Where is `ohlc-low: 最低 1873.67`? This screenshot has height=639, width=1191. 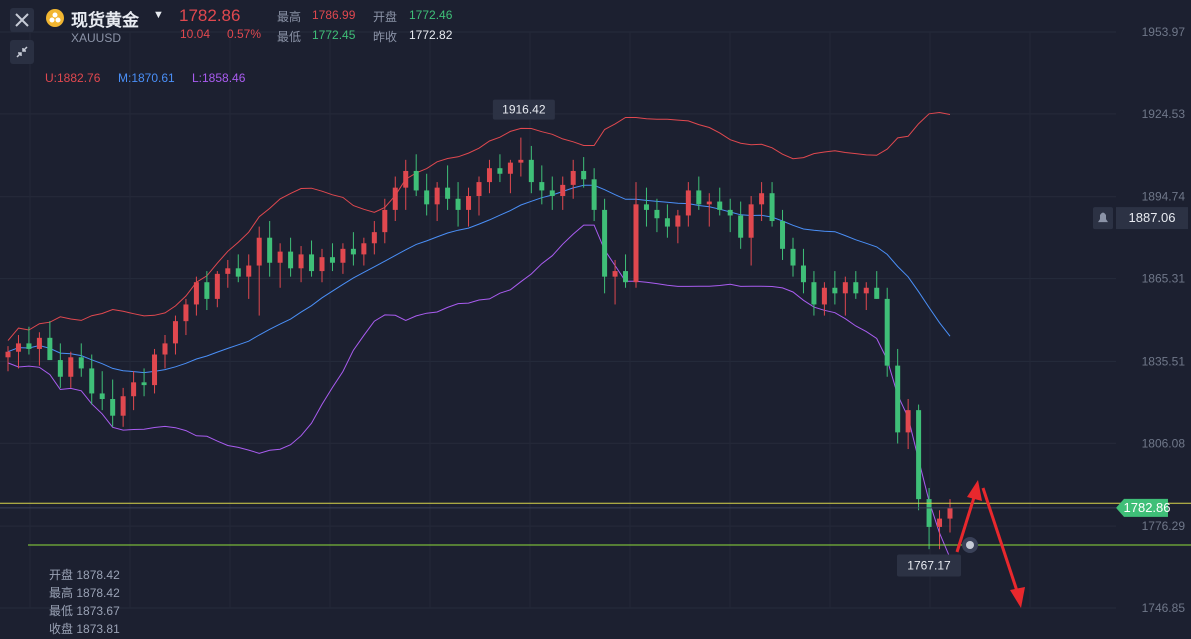
ohlc-low: 最低 1873.67 is located at coordinates (84, 611).